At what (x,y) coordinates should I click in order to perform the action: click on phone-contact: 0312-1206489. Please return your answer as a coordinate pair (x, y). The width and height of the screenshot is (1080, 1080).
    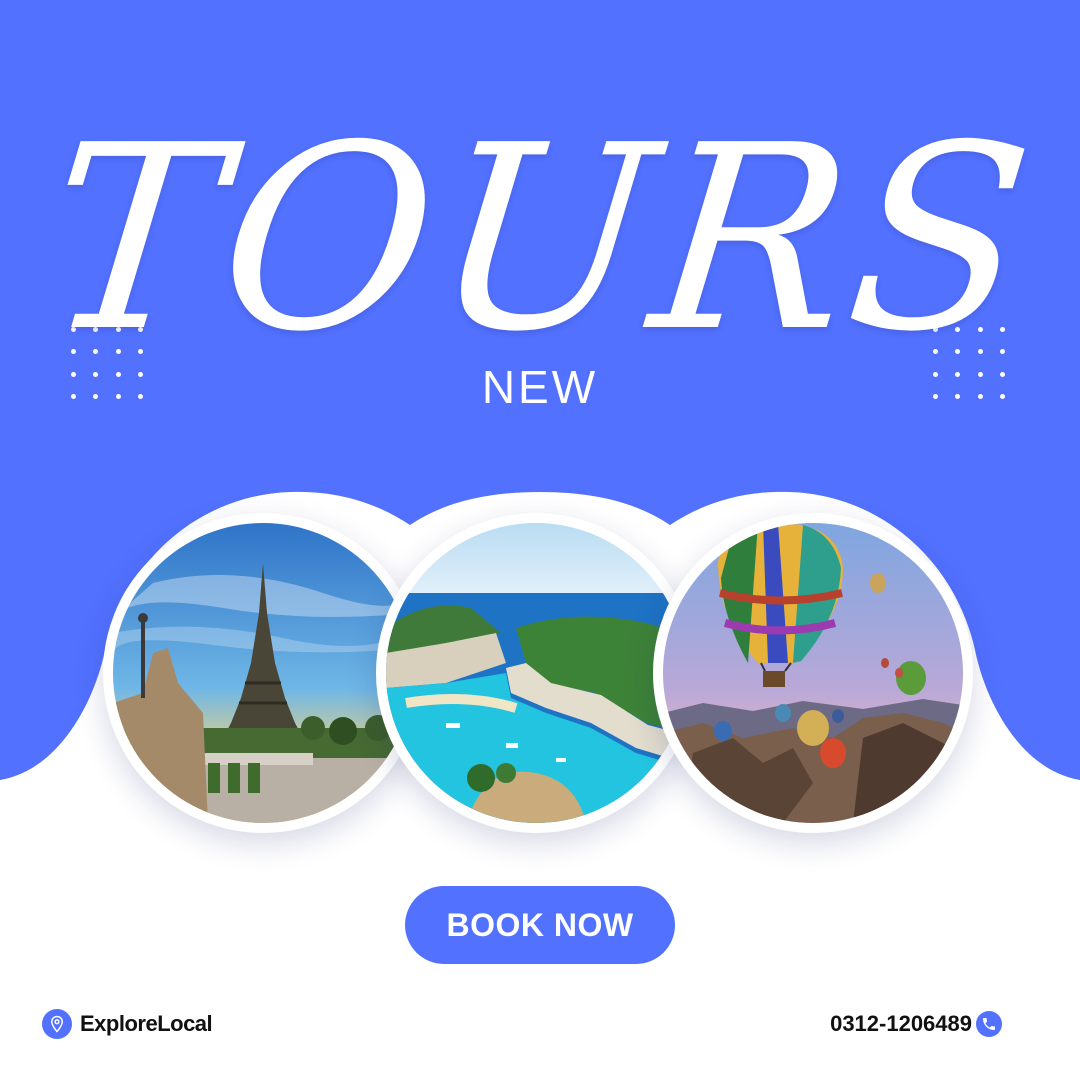
    Looking at the image, I should click on (916, 1024).